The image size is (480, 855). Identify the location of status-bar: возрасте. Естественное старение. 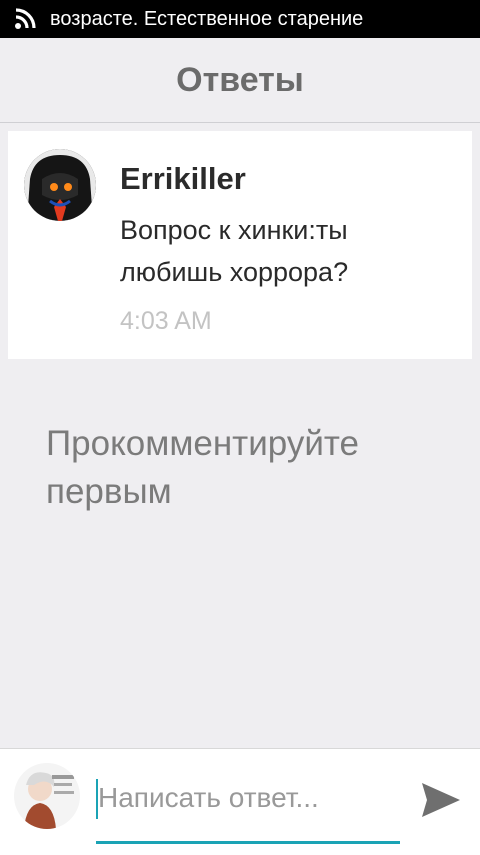
(240, 19).